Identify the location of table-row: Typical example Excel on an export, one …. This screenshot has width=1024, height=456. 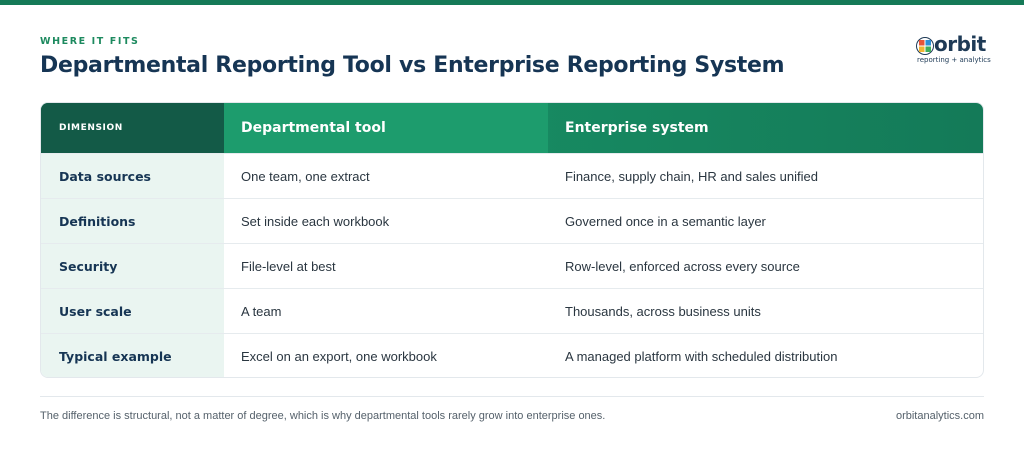
(512, 355).